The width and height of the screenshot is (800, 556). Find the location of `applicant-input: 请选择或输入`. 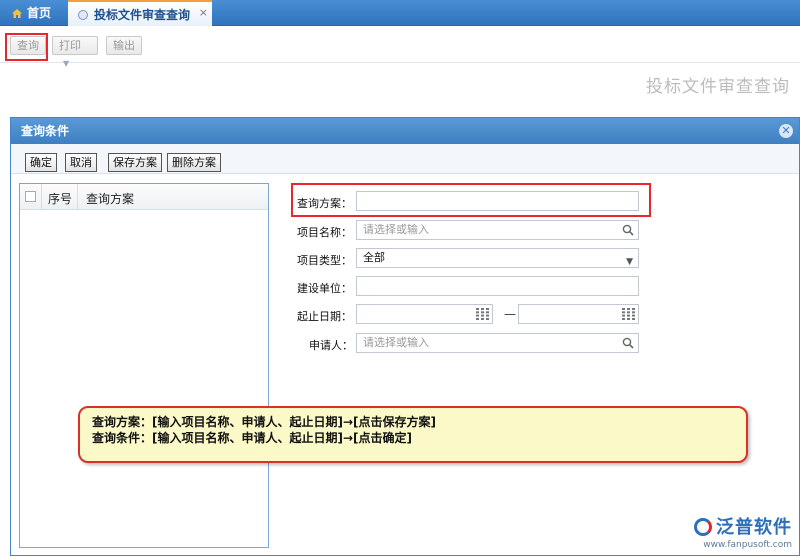

applicant-input: 请选择或输入 is located at coordinates (497, 343).